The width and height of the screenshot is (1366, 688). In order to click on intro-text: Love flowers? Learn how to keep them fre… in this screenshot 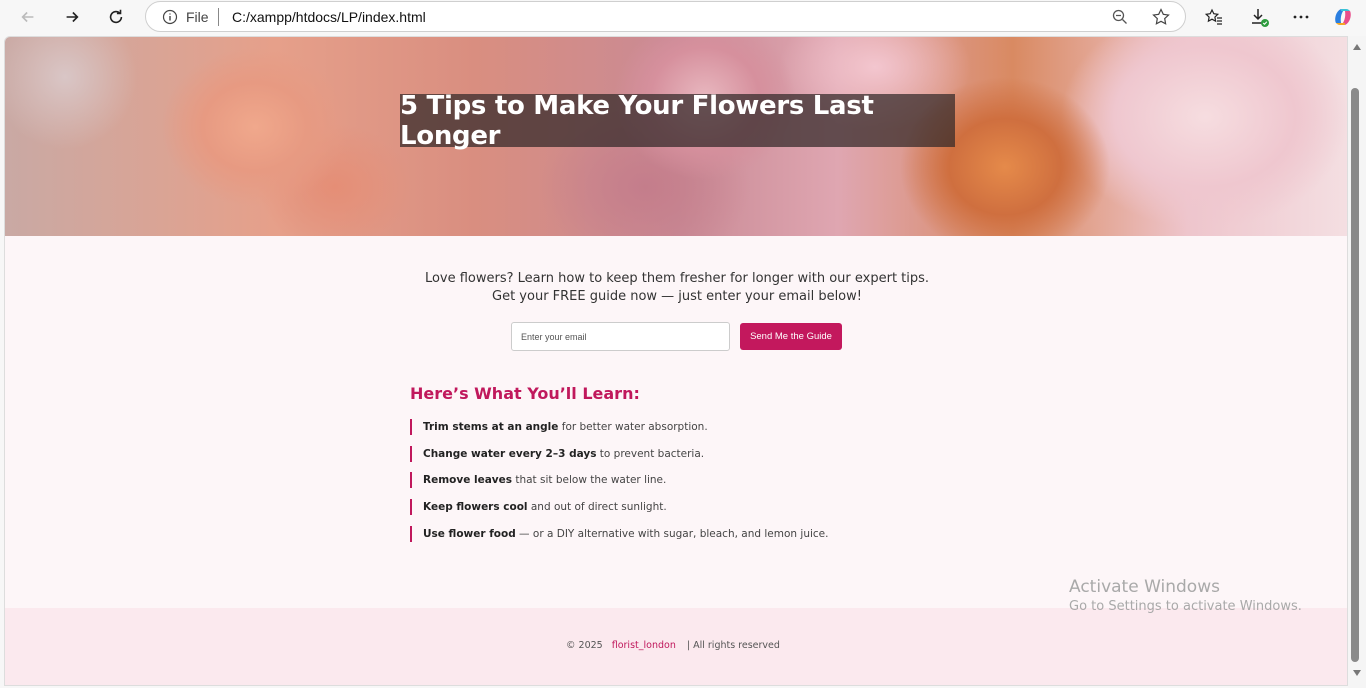, I will do `click(676, 288)`.